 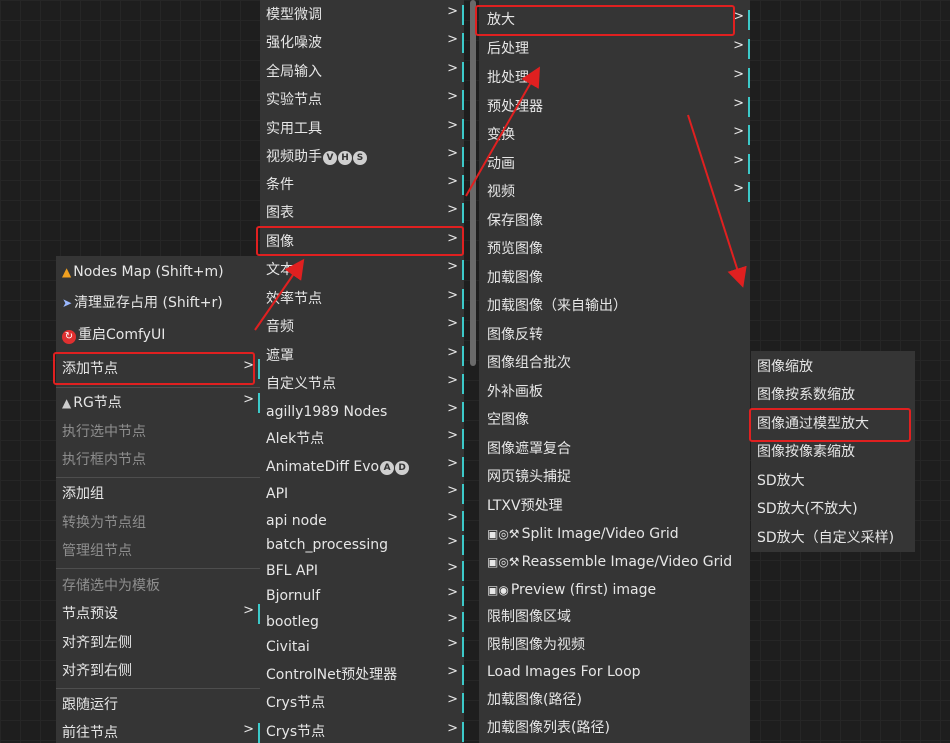 I want to click on menu-item-upscale-node: 图像按系数缩放, so click(x=833, y=395).